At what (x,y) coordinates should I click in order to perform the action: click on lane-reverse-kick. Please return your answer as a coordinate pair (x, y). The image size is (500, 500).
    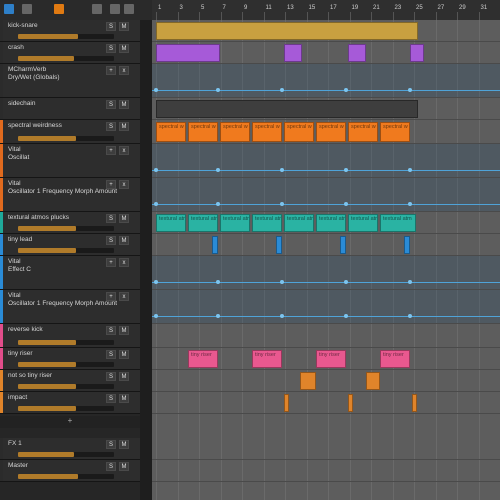
    Looking at the image, I should click on (326, 336).